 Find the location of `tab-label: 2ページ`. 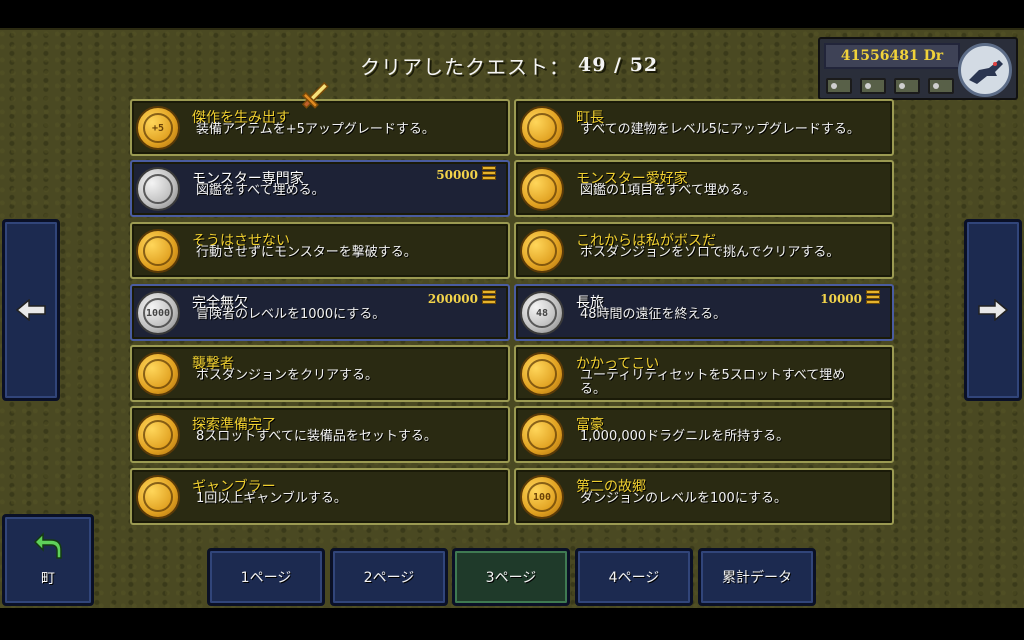

tab-label: 2ページ is located at coordinates (389, 578).